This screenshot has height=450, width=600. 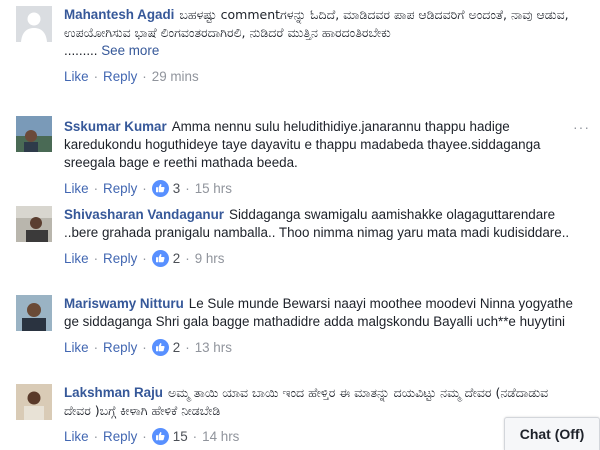 What do you see at coordinates (176, 188) in the screenshot?
I see `reaction-count: 3` at bounding box center [176, 188].